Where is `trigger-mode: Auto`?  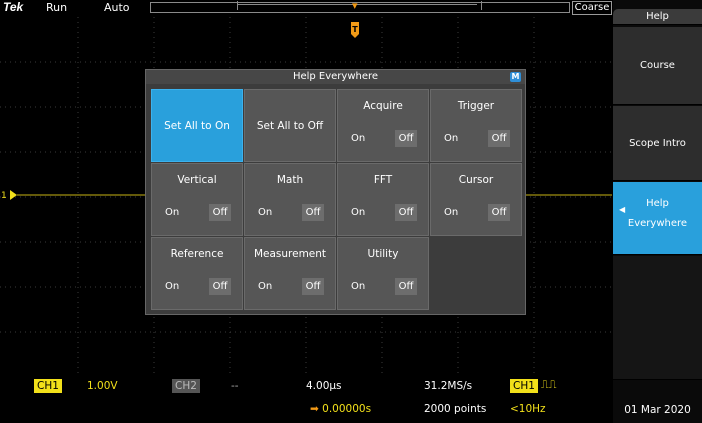 trigger-mode: Auto is located at coordinates (117, 7).